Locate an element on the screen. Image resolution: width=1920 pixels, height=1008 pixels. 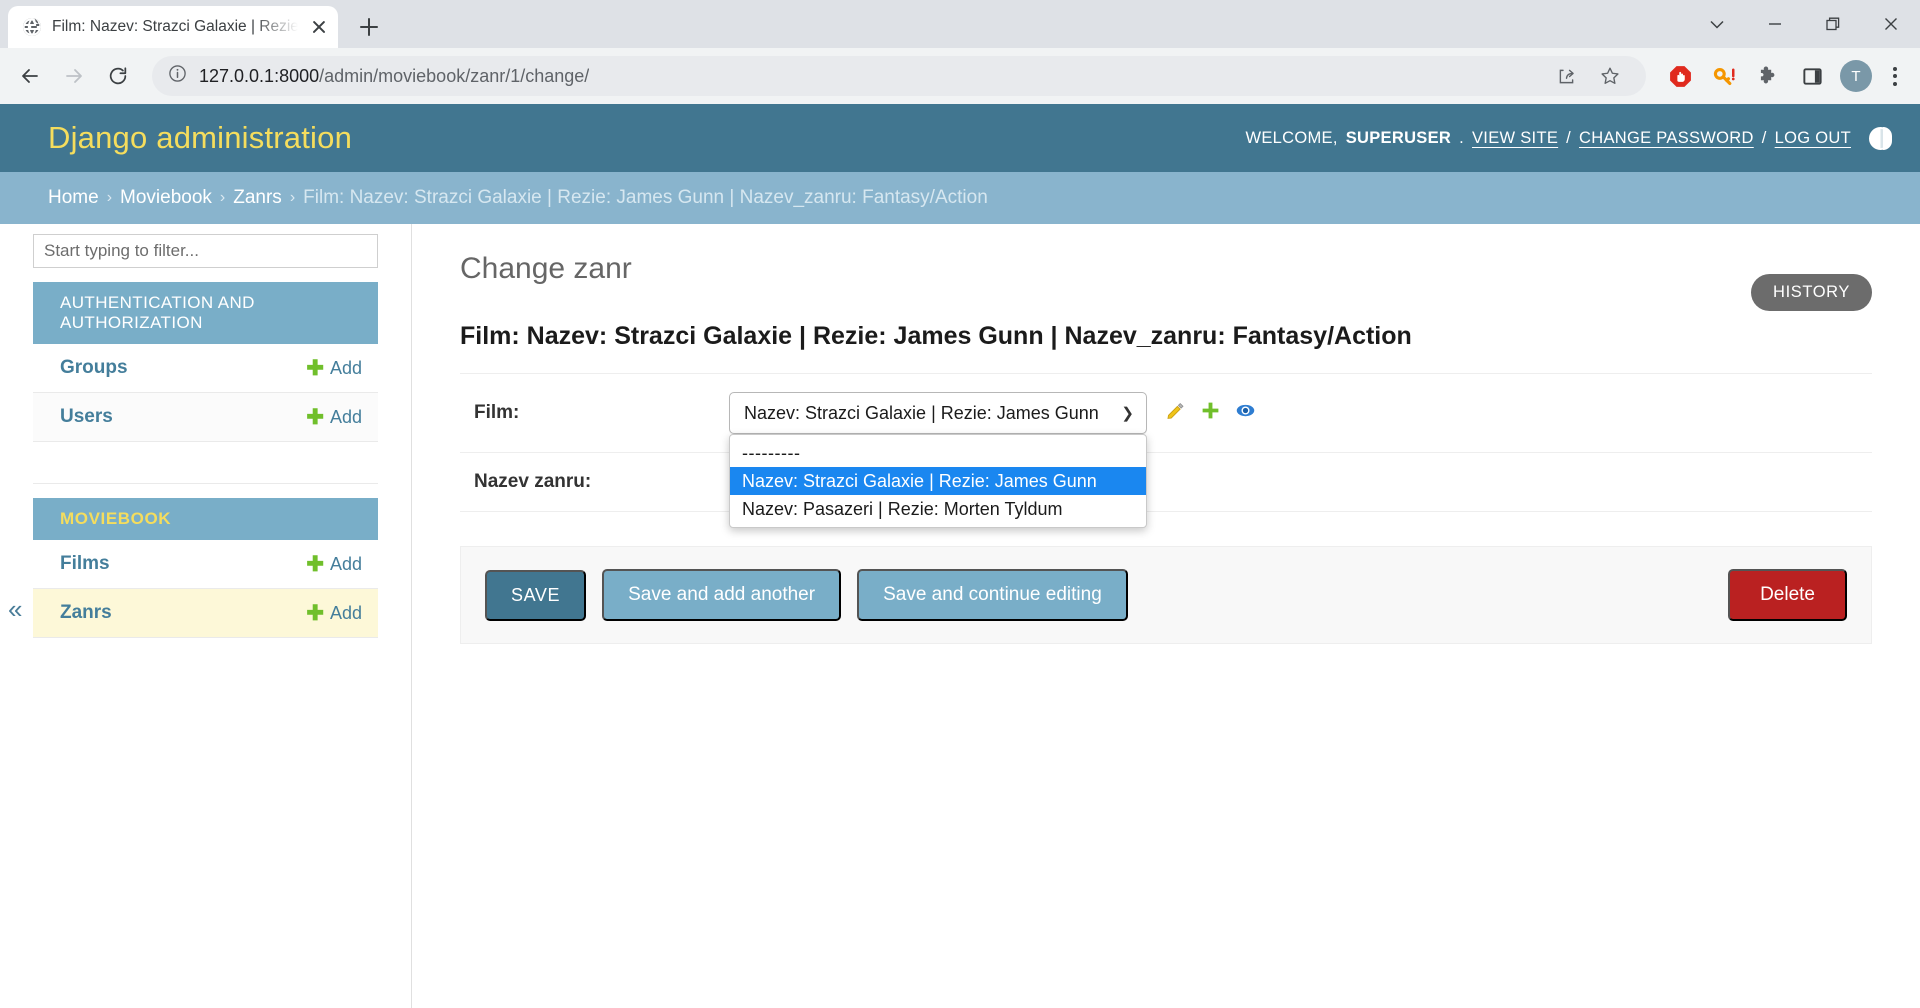
bookmark-star-icon is located at coordinates (1610, 76).